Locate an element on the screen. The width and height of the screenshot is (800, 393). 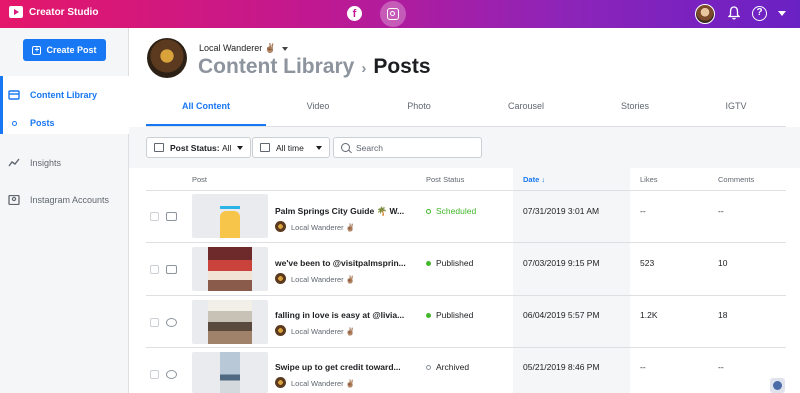
tab-carousel: Carousel is located at coordinates (526, 110).